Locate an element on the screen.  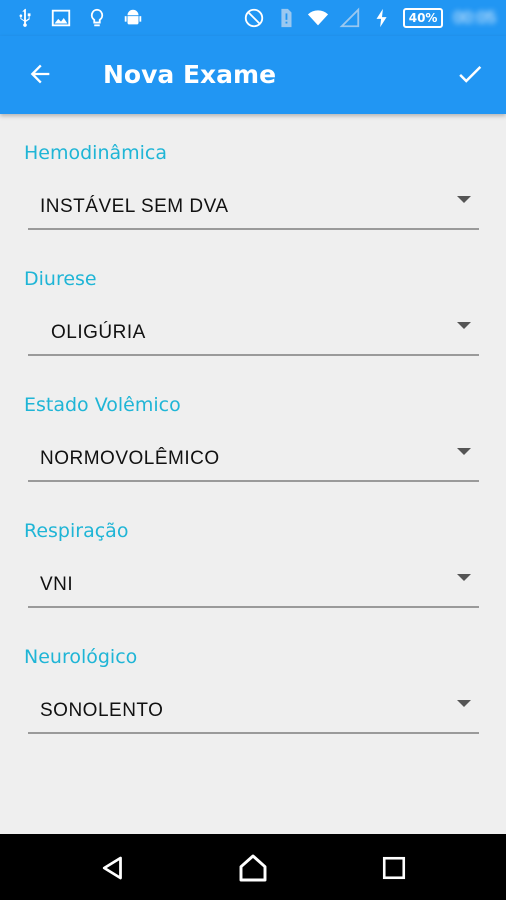
estado-volemico-dropdown: NORMOVOLÊMICO is located at coordinates (253, 453).